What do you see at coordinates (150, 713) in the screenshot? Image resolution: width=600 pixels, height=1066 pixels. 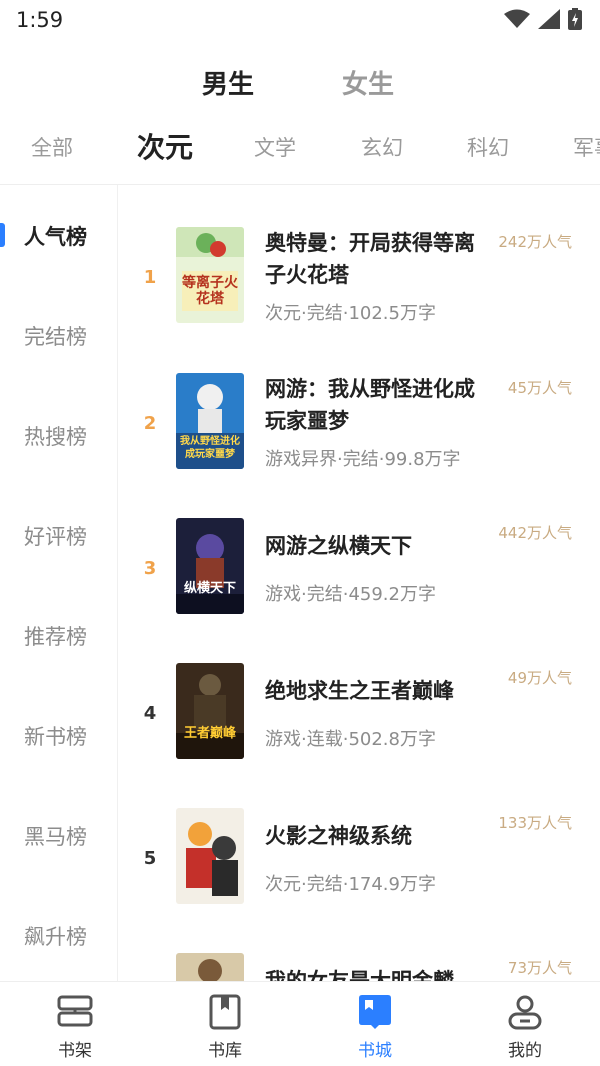 I see `rank-number: 4` at bounding box center [150, 713].